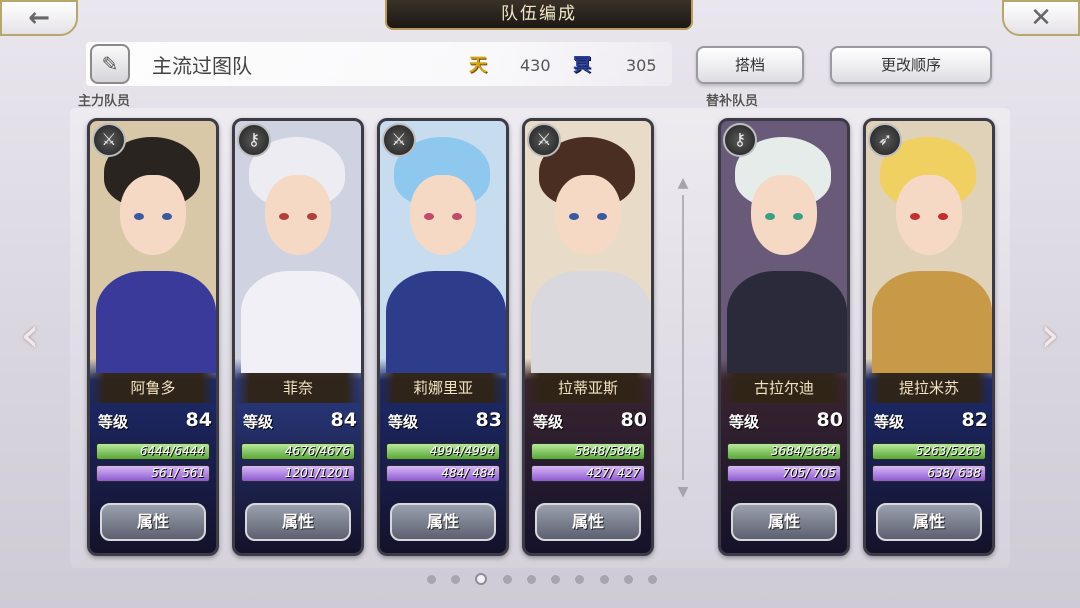 This screenshot has height=608, width=1080. What do you see at coordinates (784, 473) in the screenshot?
I see `mp-bar: 705/ 705` at bounding box center [784, 473].